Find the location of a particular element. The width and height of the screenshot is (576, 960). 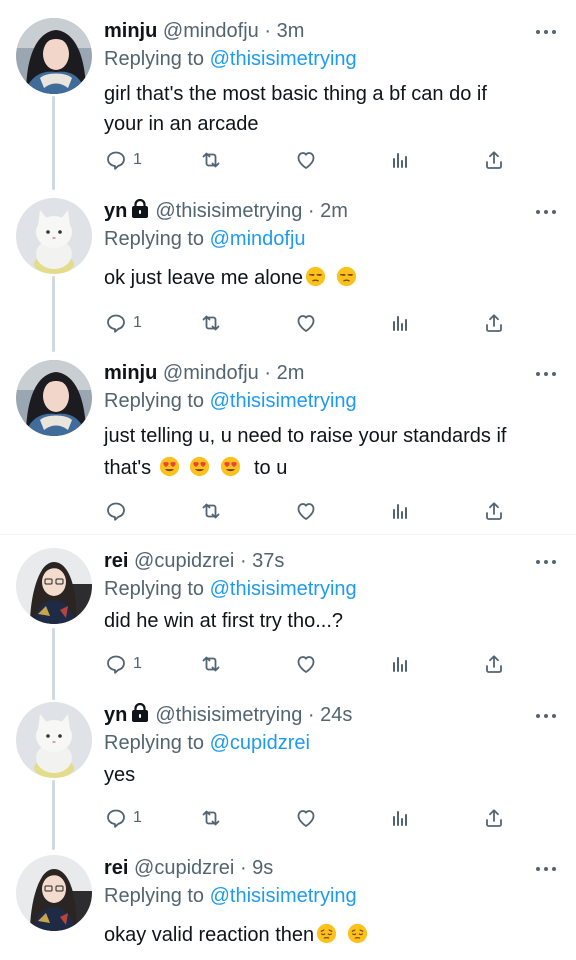

timestamp: 3m is located at coordinates (291, 31).